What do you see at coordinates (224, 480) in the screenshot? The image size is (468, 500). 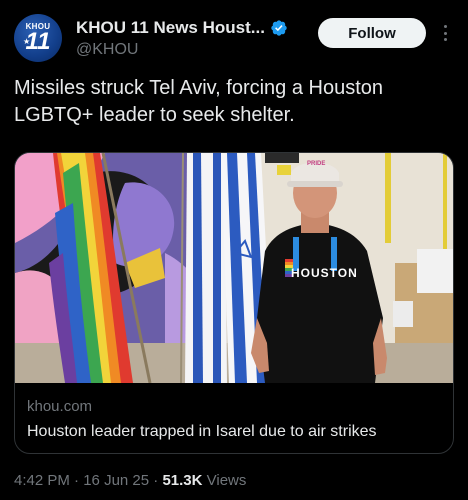 I see `views-label: Views` at bounding box center [224, 480].